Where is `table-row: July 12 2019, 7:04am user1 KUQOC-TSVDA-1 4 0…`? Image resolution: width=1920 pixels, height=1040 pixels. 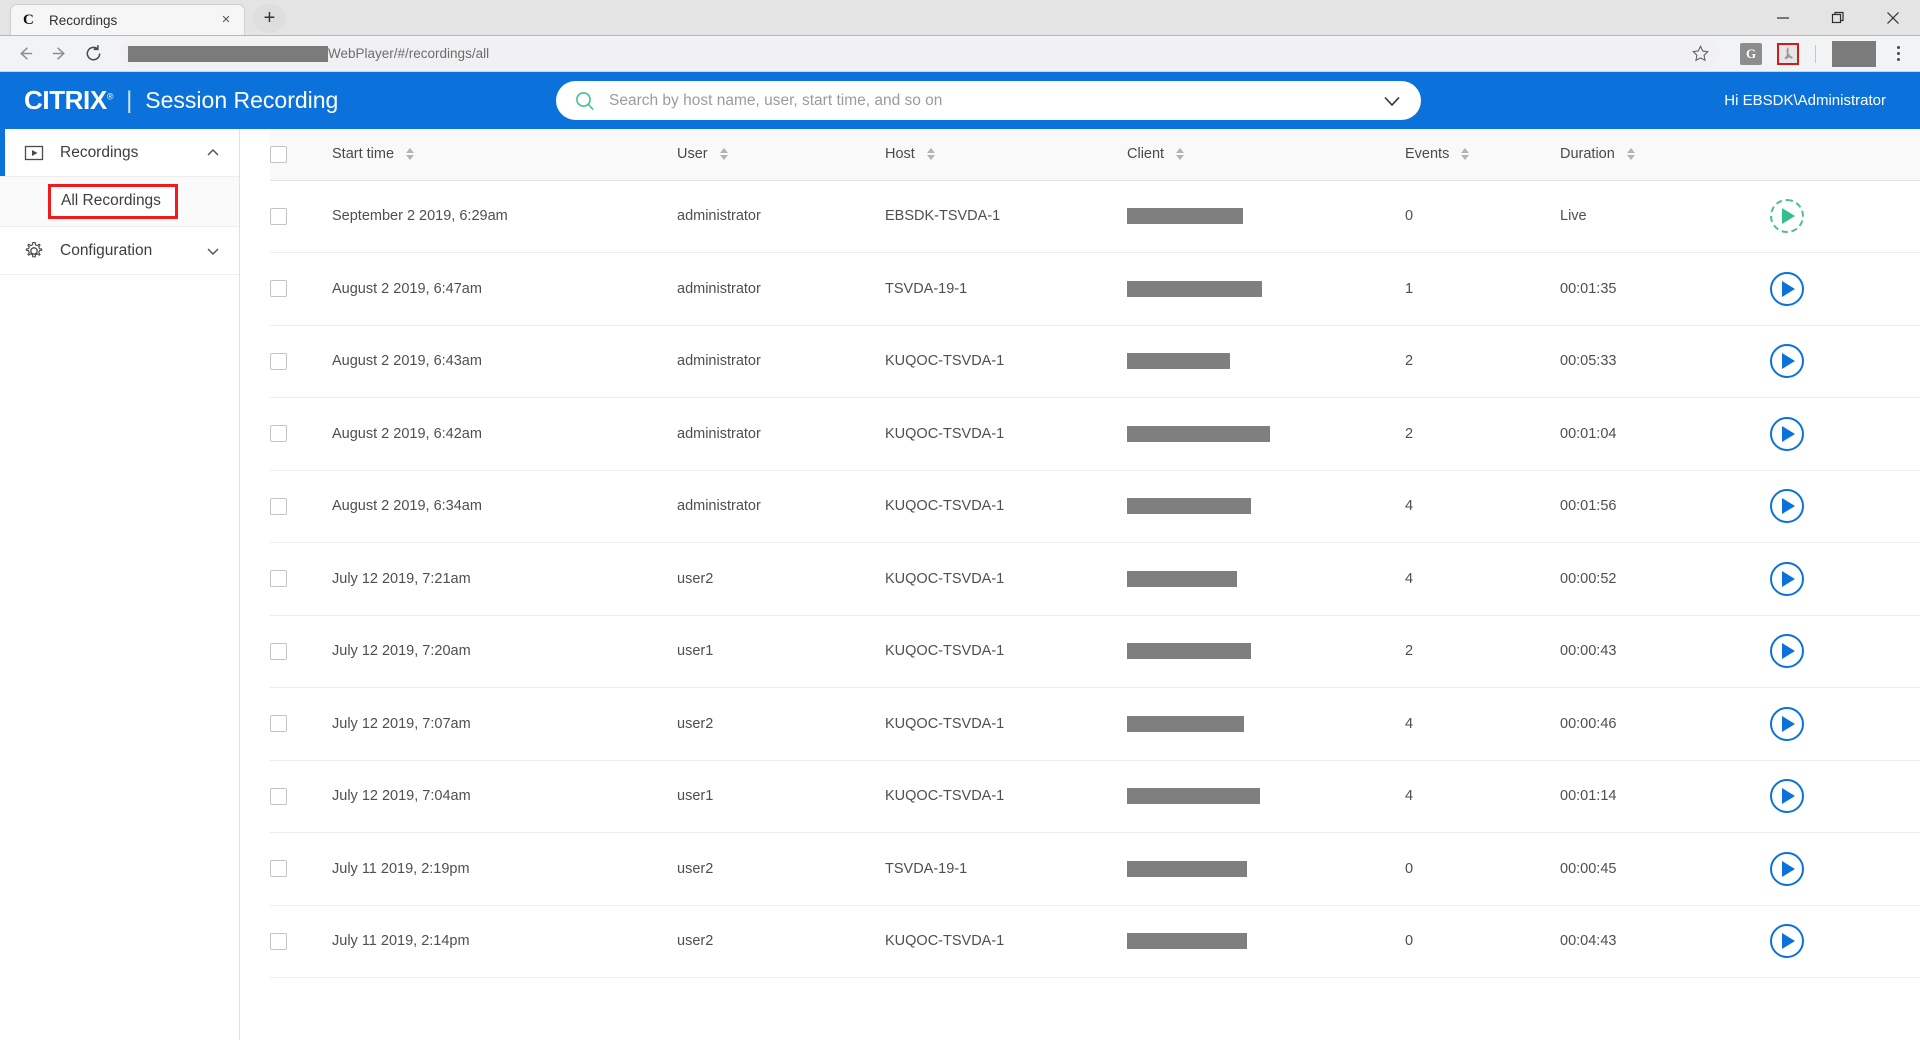
table-row: July 12 2019, 7:04am user1 KUQOC-TSVDA-1 4 0… is located at coordinates (1095, 796).